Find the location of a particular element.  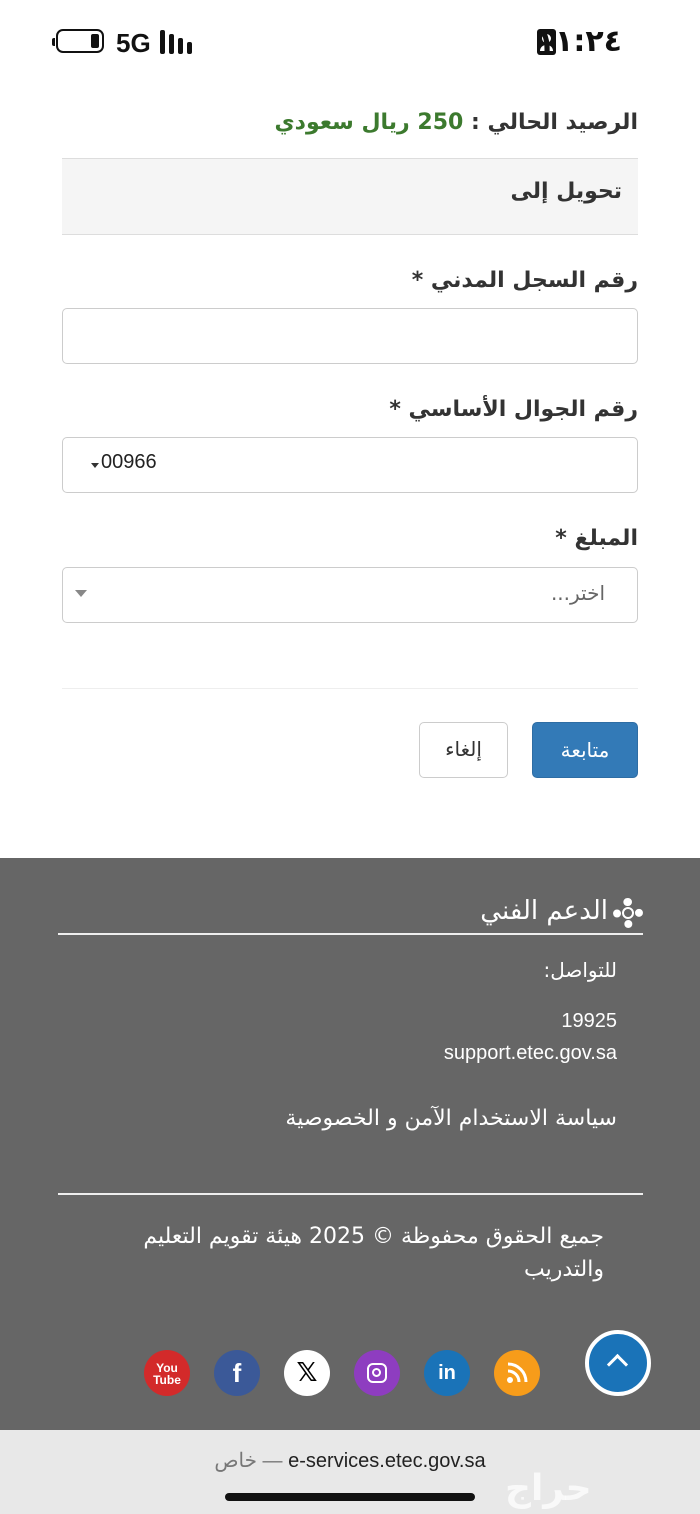

browser-url-bar: خاص — e-services.etec.gov.sa حراج is located at coordinates (350, 1472).